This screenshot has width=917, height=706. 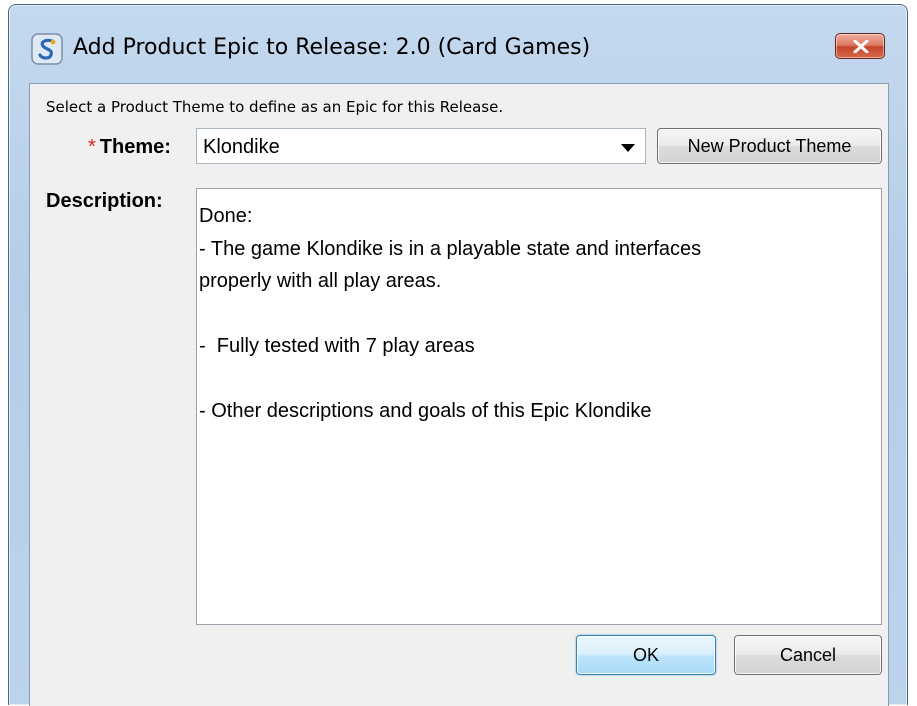 I want to click on description-label: Description:, so click(x=104, y=201).